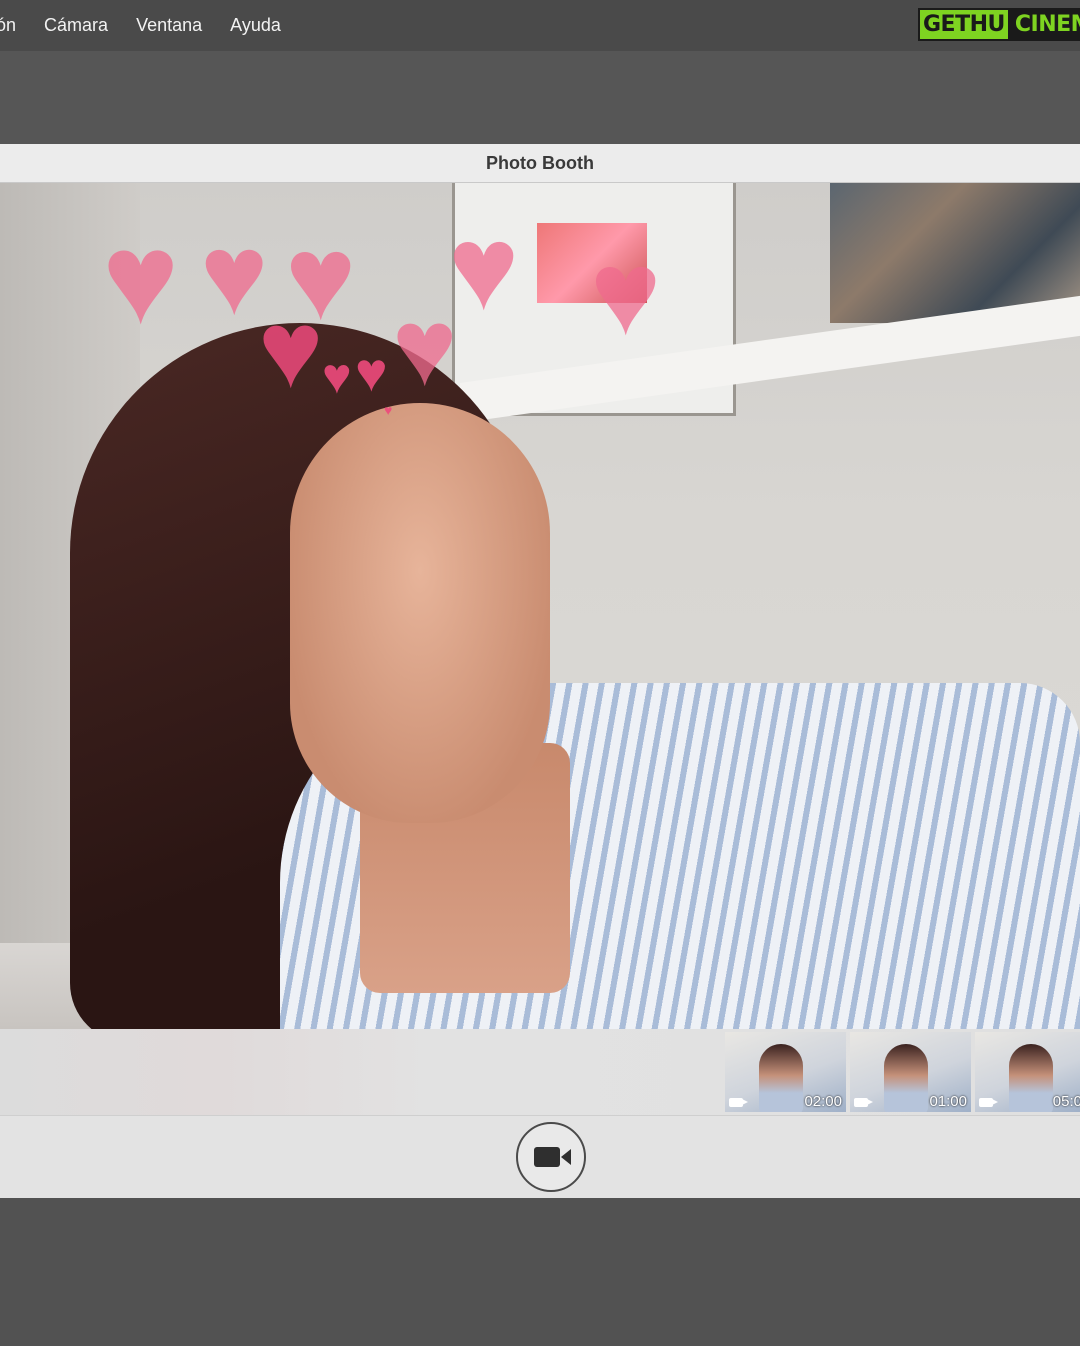 The height and width of the screenshot is (1346, 1080). What do you see at coordinates (420, 613) in the screenshot?
I see `person-face` at bounding box center [420, 613].